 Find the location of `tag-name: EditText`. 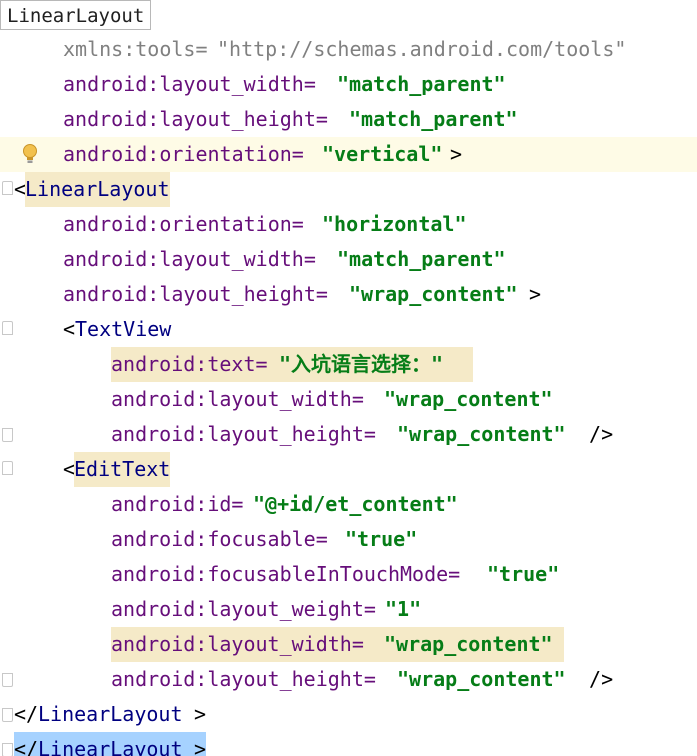

tag-name: EditText is located at coordinates (122, 469).